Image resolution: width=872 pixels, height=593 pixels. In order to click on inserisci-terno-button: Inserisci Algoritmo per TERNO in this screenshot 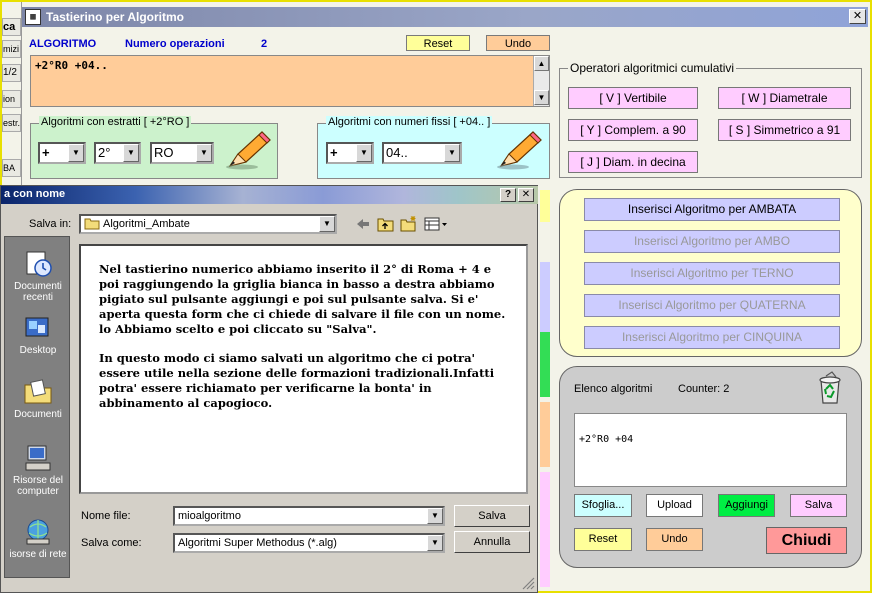, I will do `click(712, 273)`.